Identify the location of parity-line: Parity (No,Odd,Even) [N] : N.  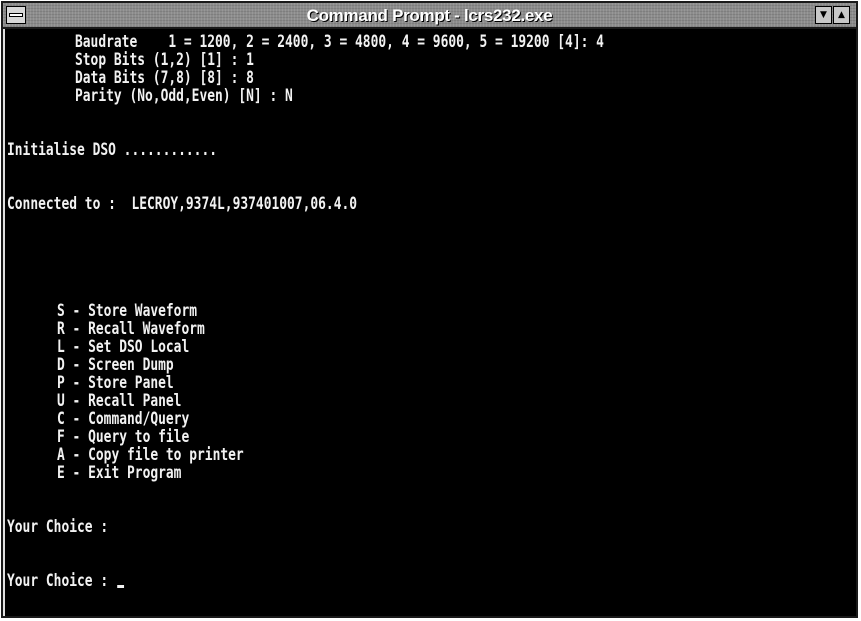
(184, 96).